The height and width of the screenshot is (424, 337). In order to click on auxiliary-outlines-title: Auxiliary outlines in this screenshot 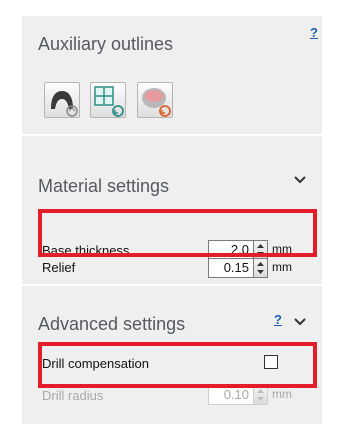, I will do `click(106, 44)`.